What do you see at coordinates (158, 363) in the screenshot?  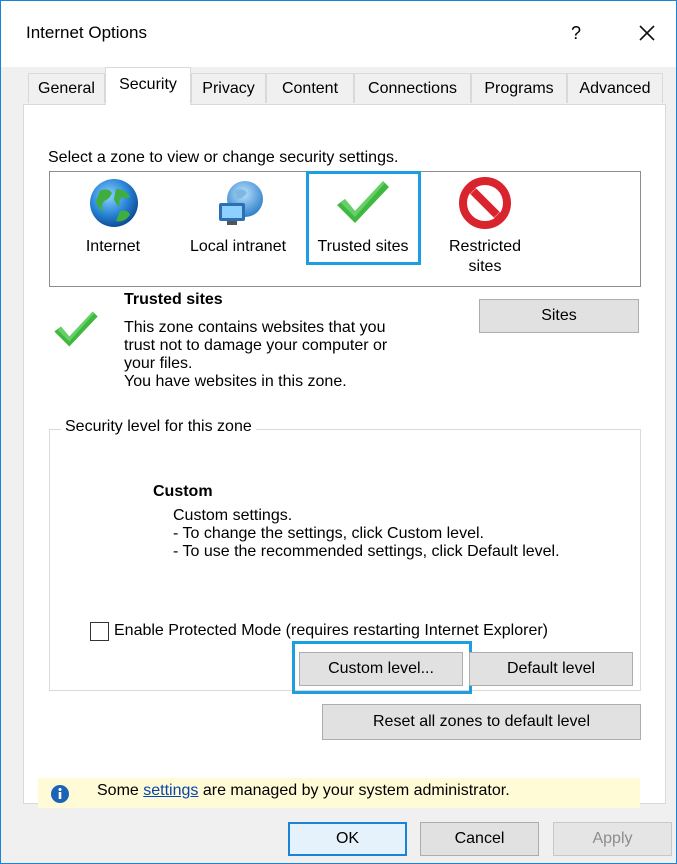 I see `zone-info-line: your files.` at bounding box center [158, 363].